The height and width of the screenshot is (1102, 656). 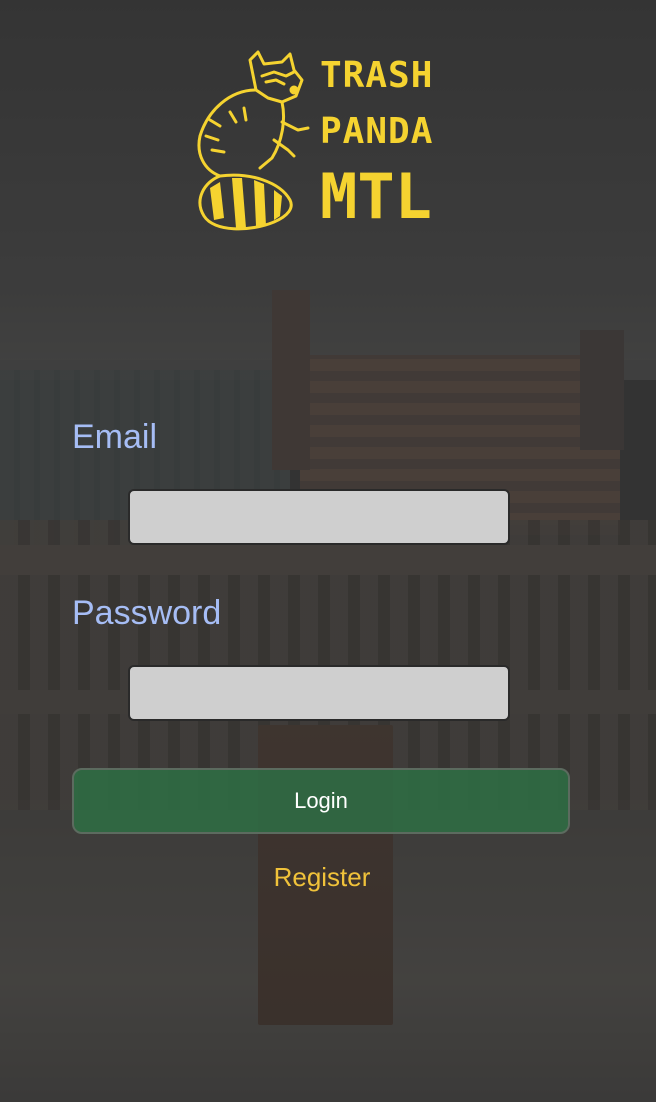 What do you see at coordinates (115, 437) in the screenshot?
I see `email-label: Email` at bounding box center [115, 437].